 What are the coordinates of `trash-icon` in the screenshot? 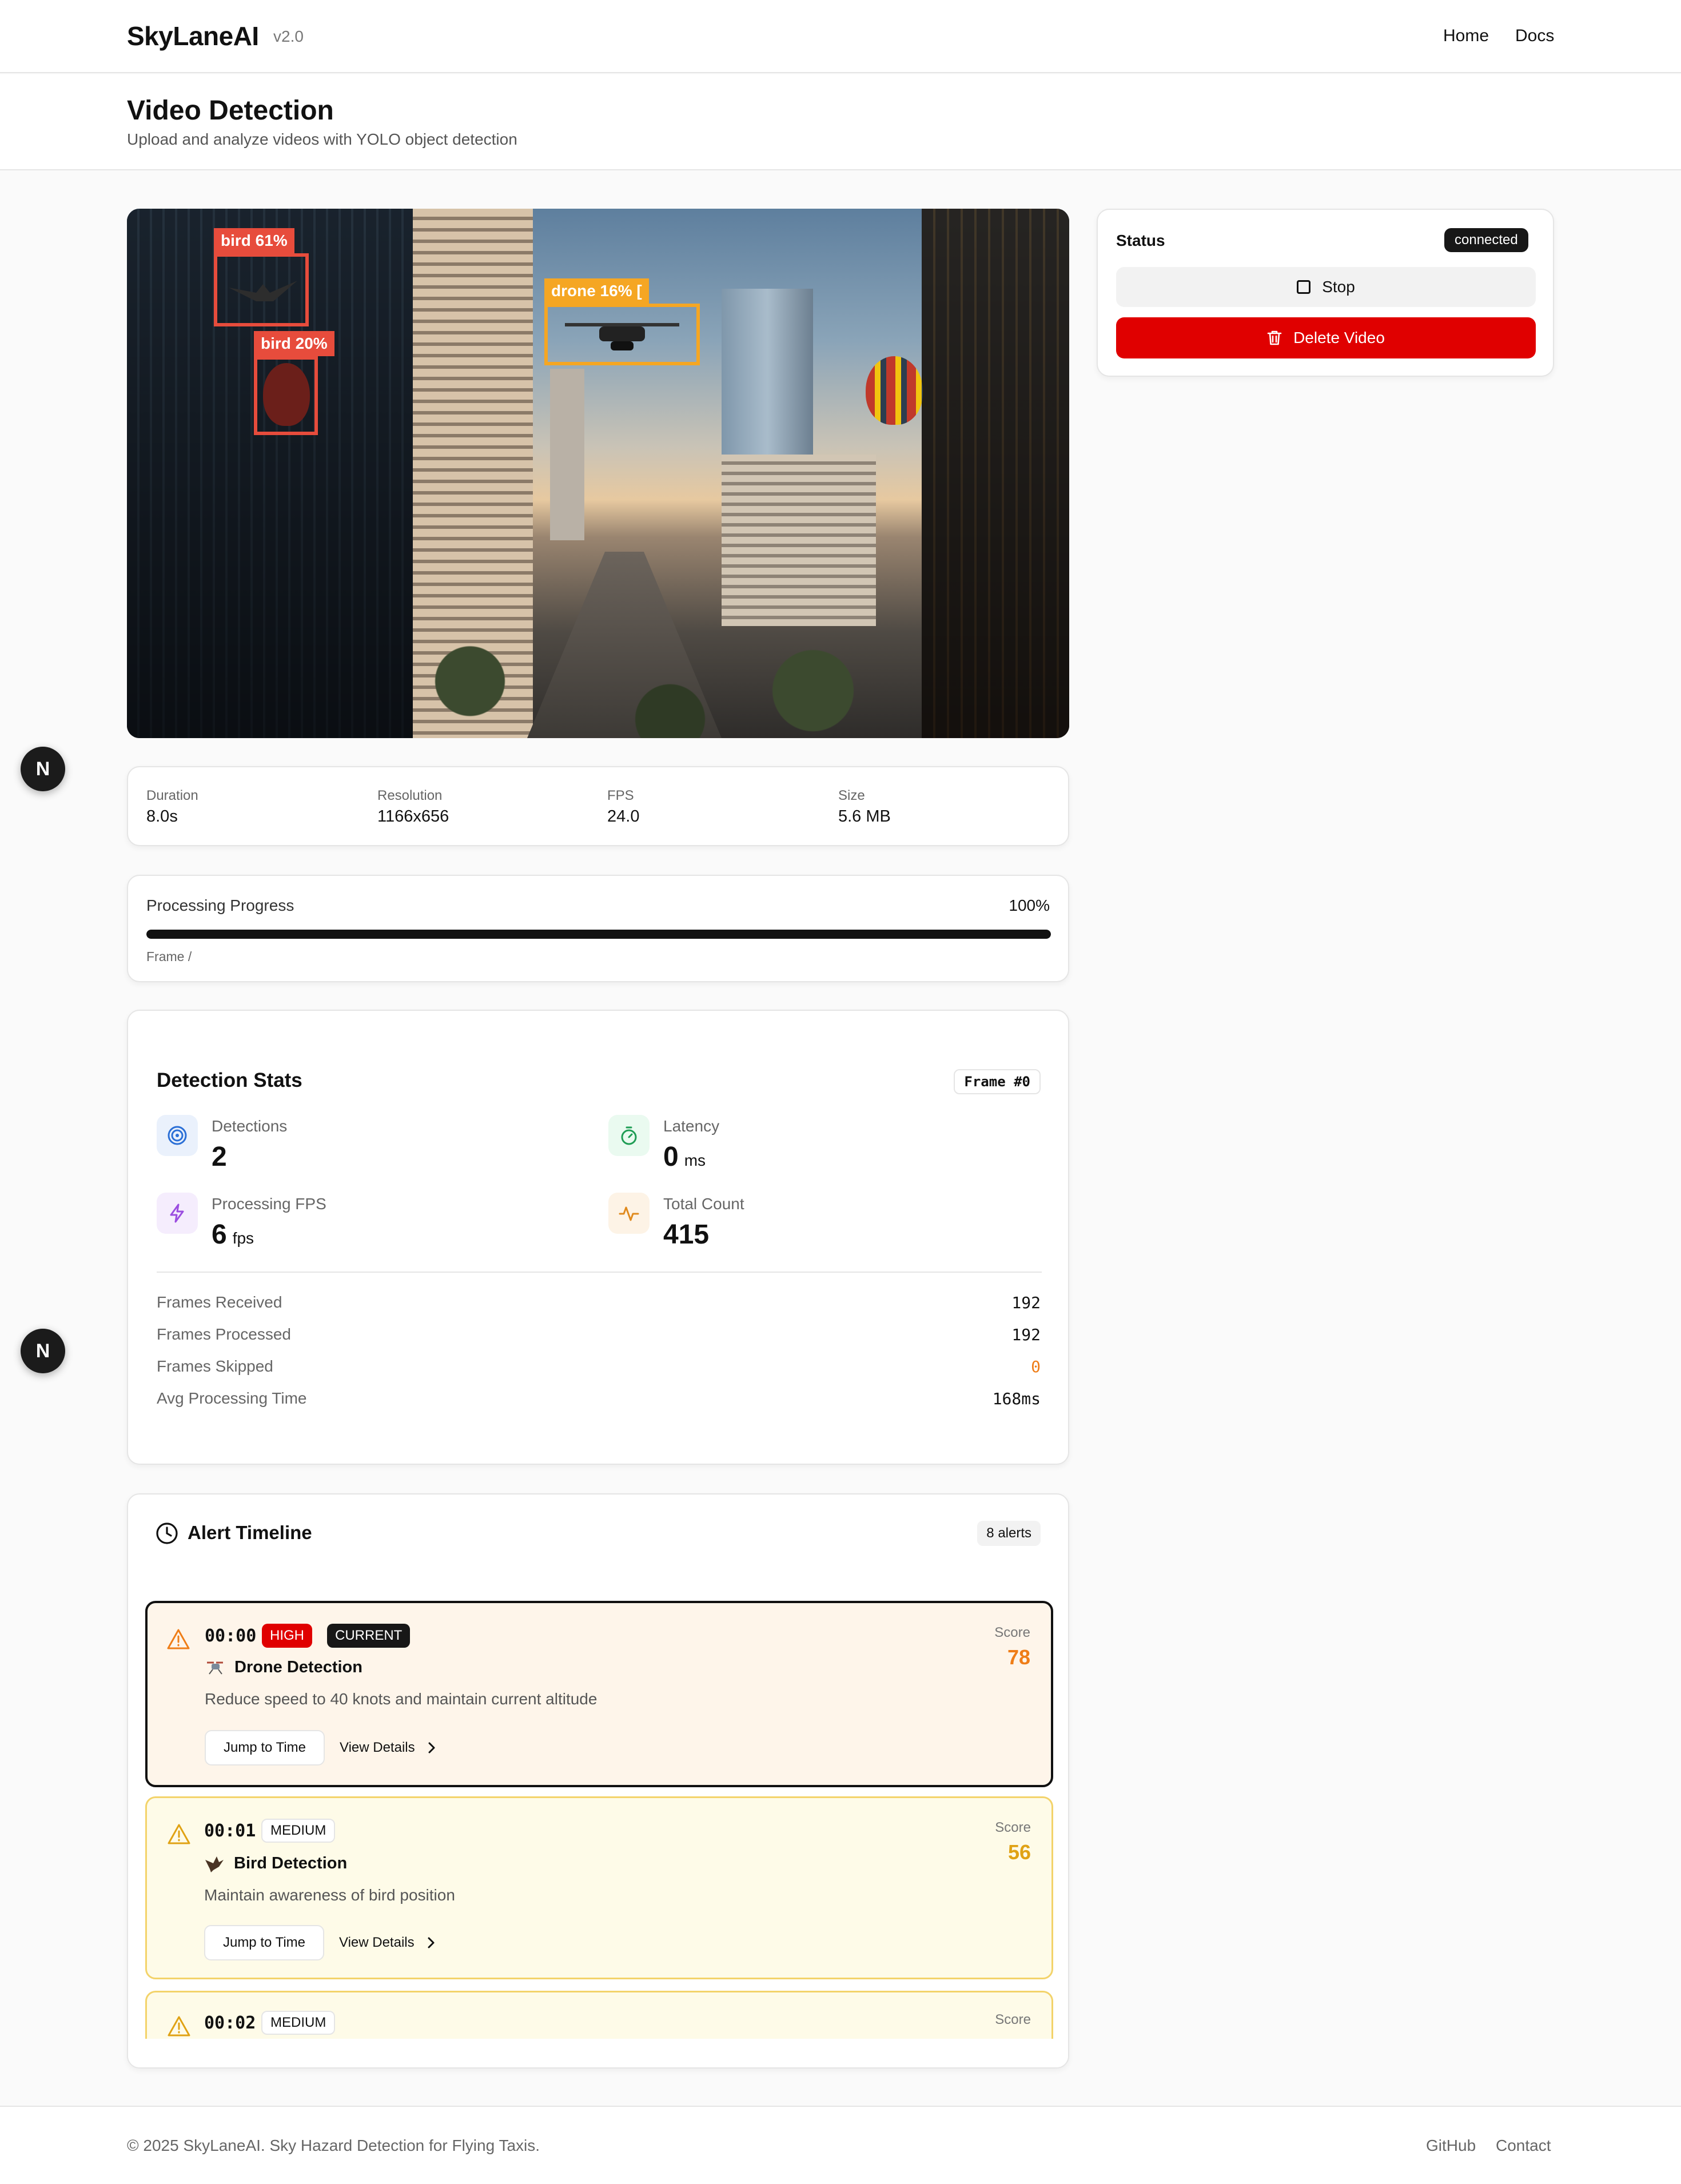 It's located at (1274, 337).